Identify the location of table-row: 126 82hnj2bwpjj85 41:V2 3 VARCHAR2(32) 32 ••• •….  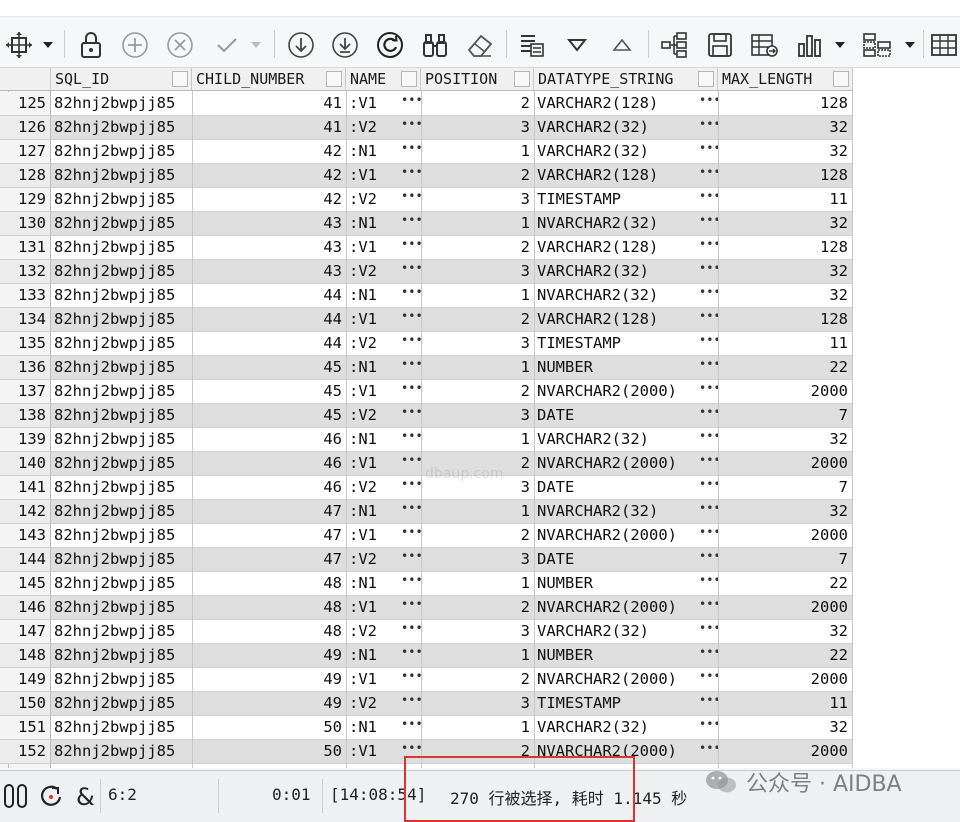
(426, 128).